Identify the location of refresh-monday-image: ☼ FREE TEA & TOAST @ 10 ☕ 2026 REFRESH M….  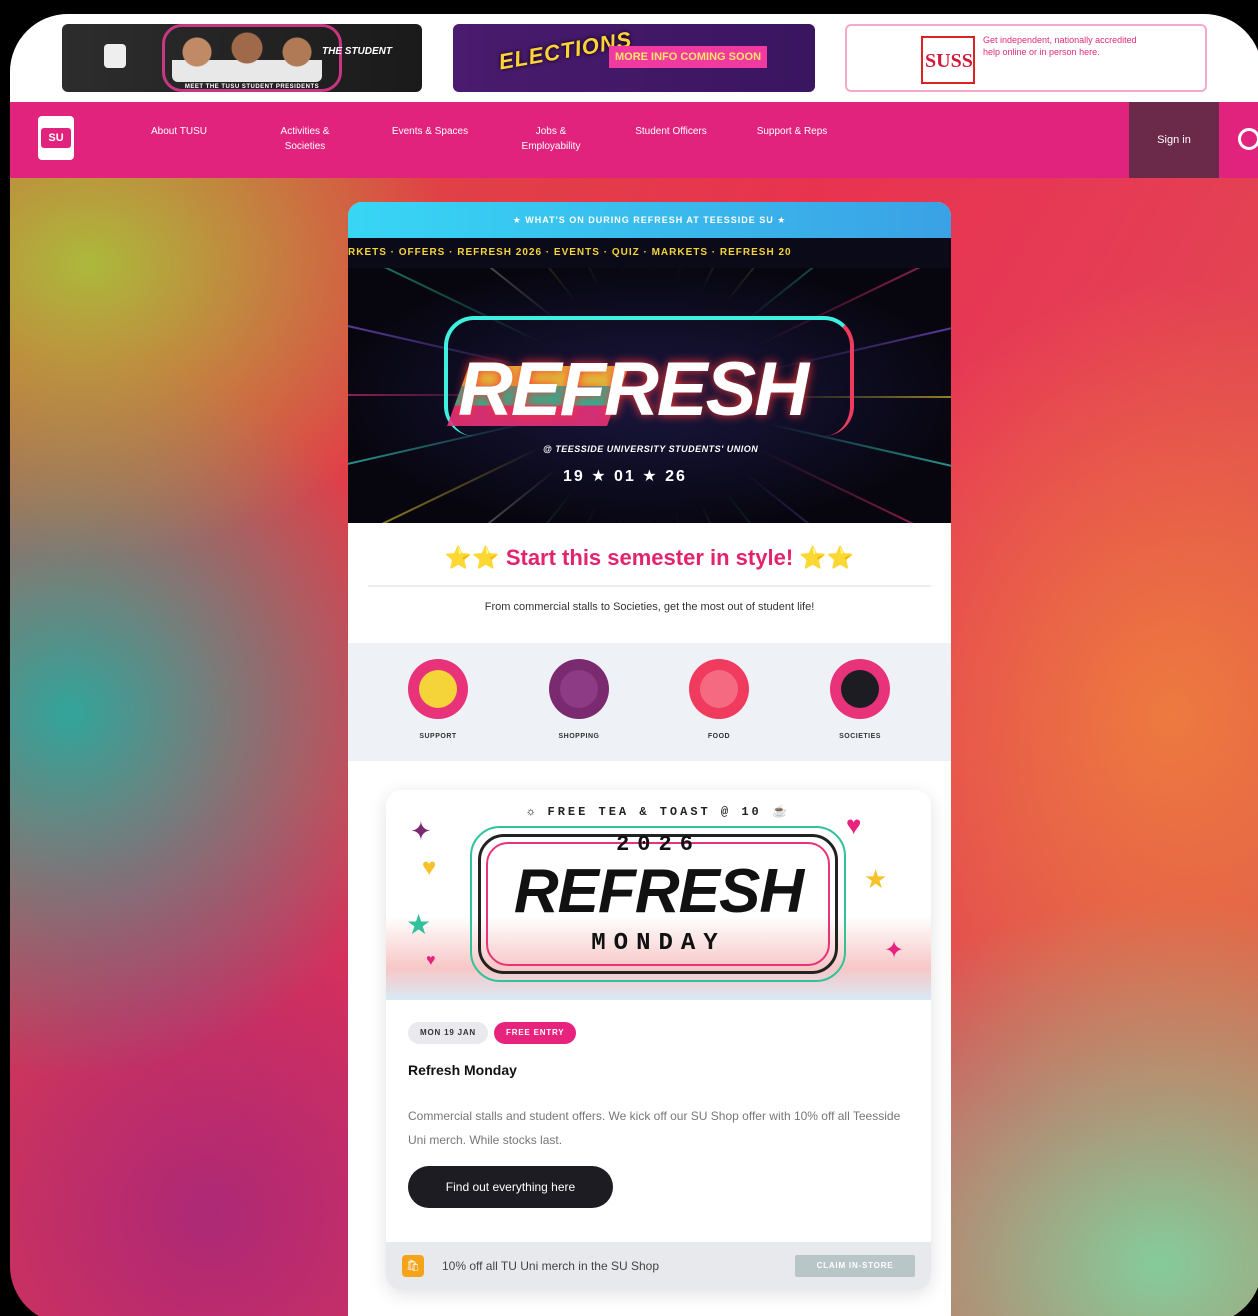
(658, 895).